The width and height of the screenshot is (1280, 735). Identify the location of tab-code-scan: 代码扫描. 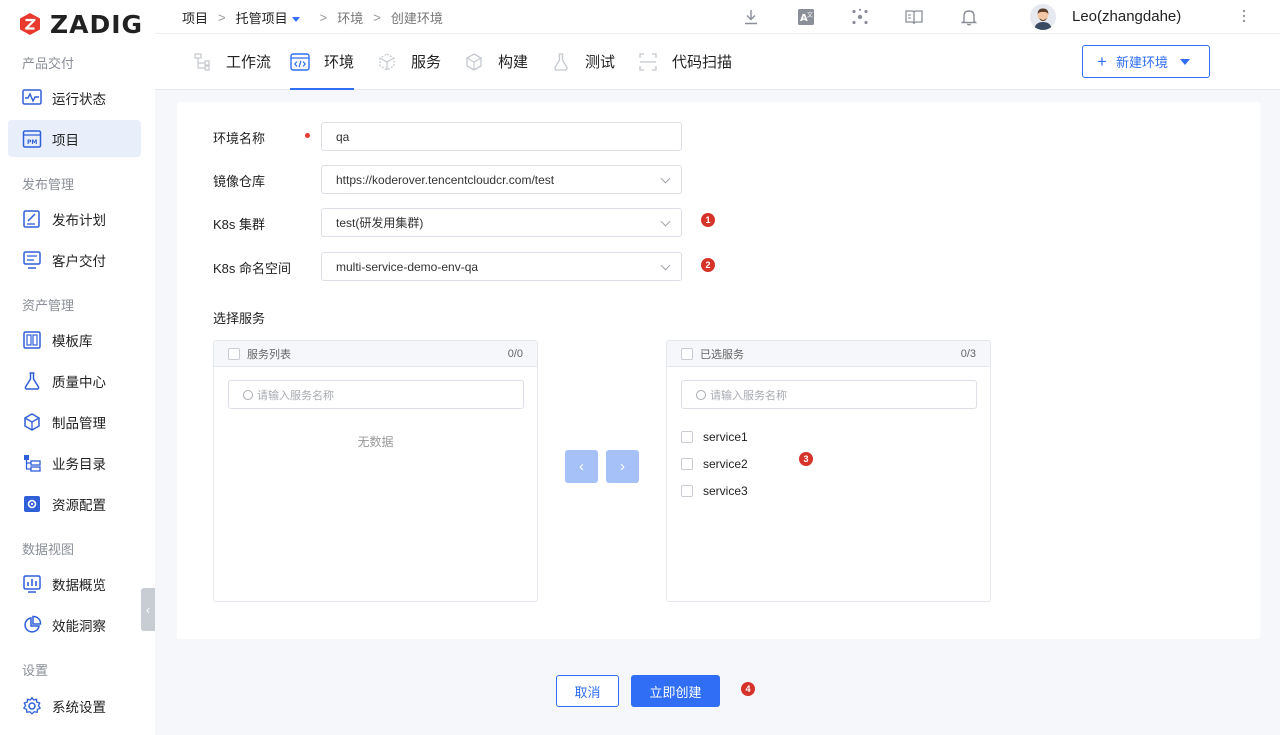
(685, 61).